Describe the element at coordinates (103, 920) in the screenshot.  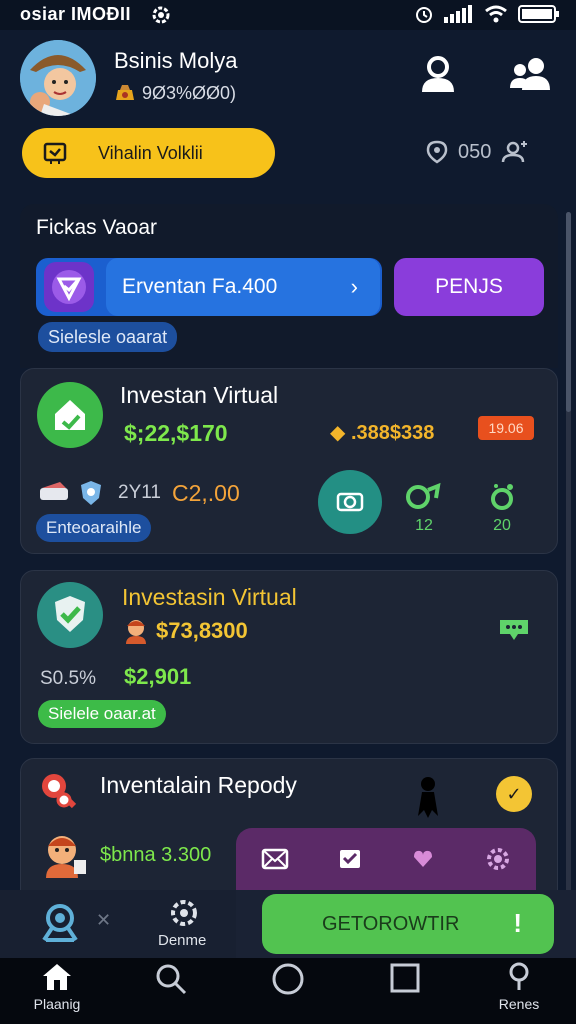
I see `close-icon: ✕` at that location.